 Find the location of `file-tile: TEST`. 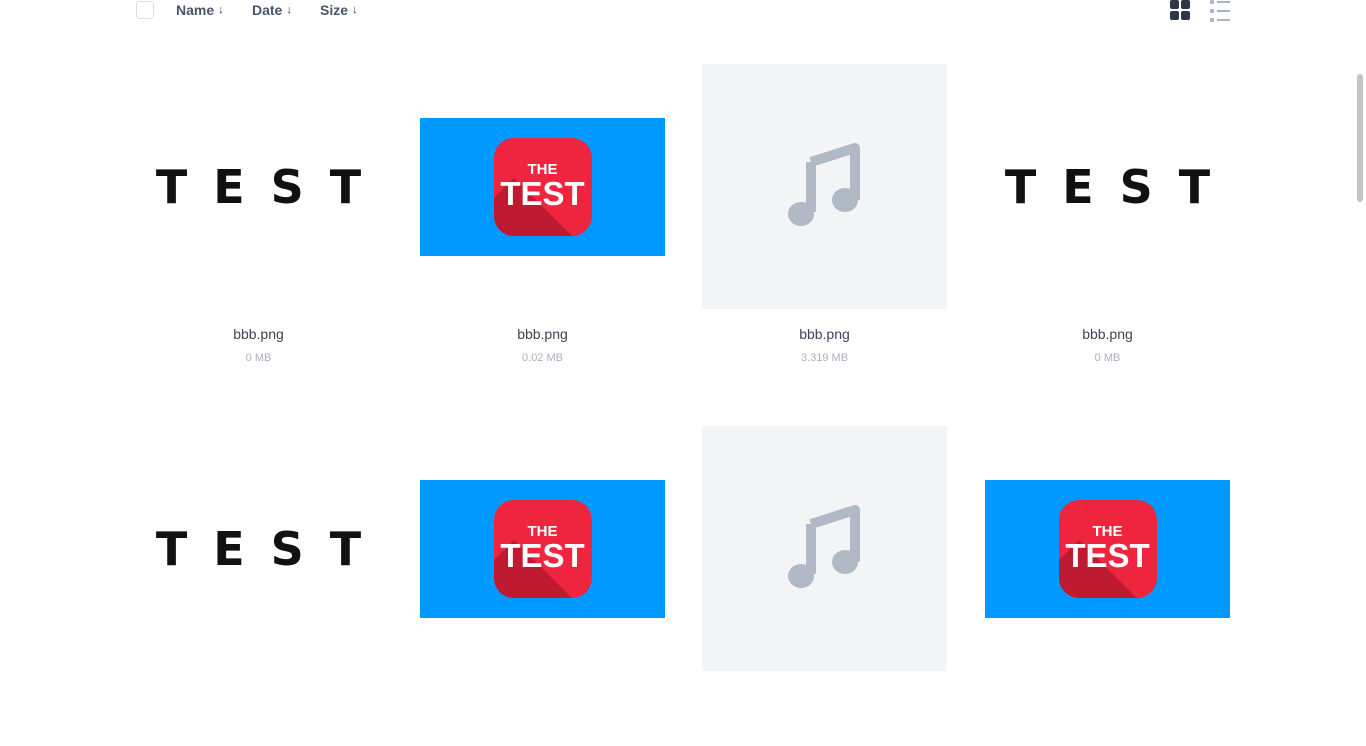

file-tile: TEST is located at coordinates (258, 586).